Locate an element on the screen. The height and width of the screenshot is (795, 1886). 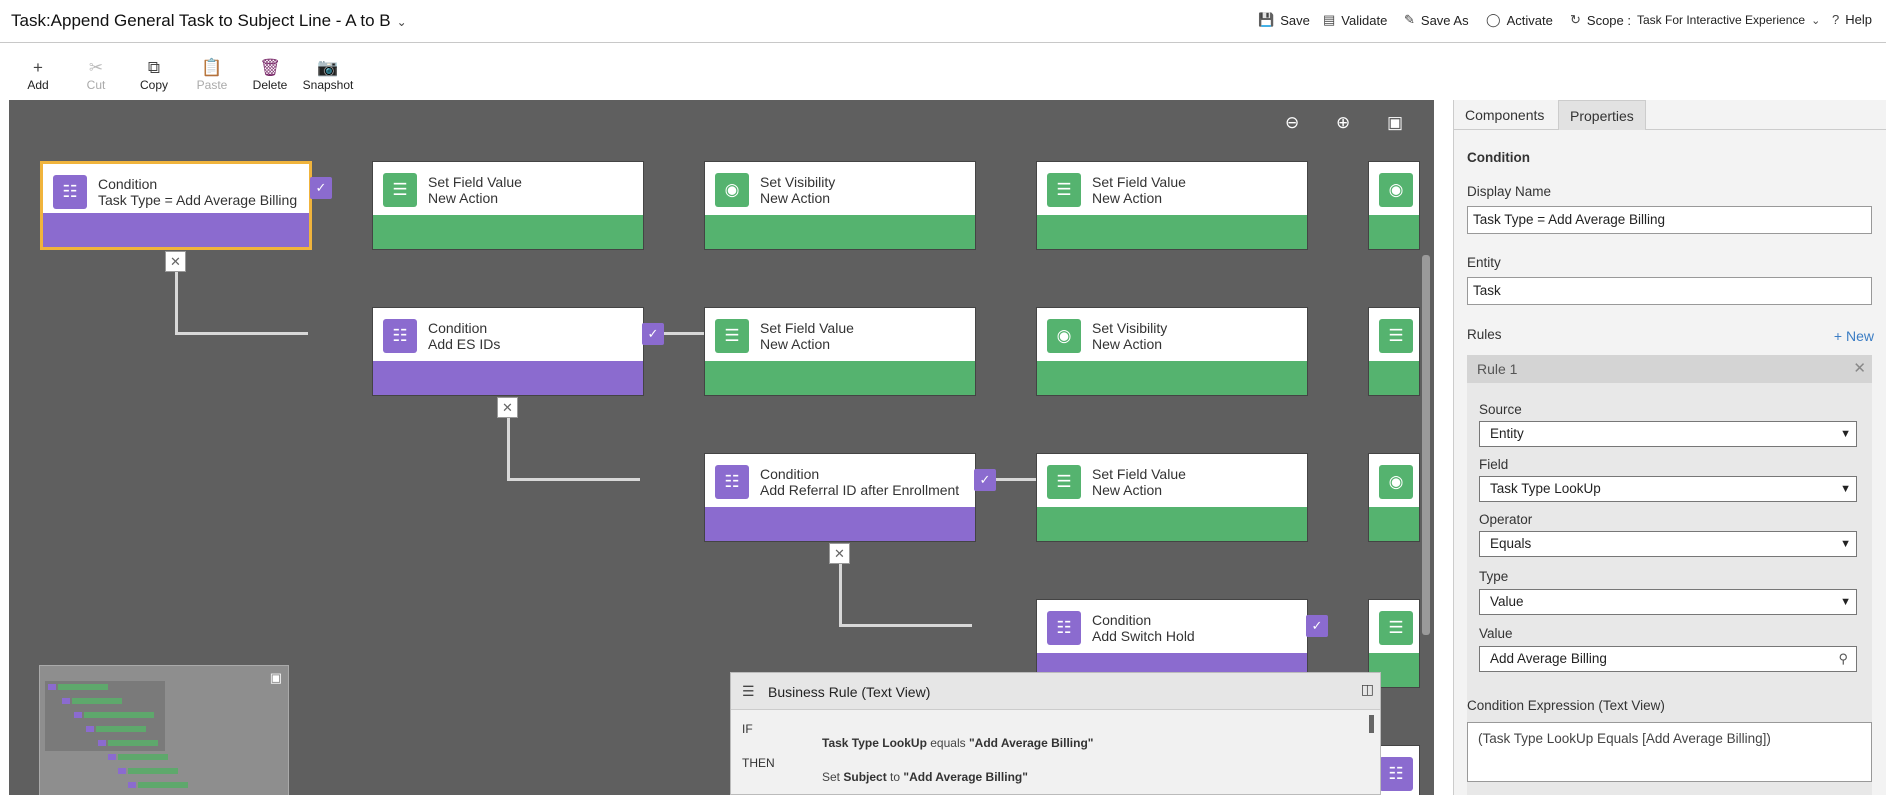
copy-button: ⧉ Copy is located at coordinates (154, 75).